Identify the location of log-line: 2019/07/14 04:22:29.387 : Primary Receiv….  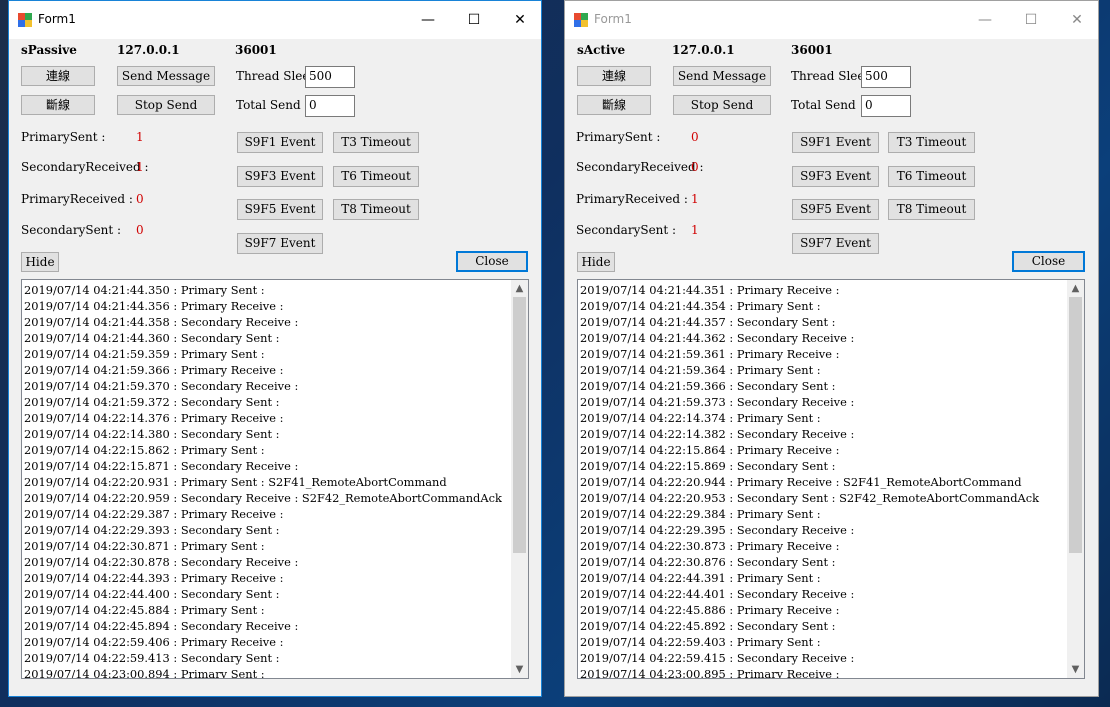
(154, 514).